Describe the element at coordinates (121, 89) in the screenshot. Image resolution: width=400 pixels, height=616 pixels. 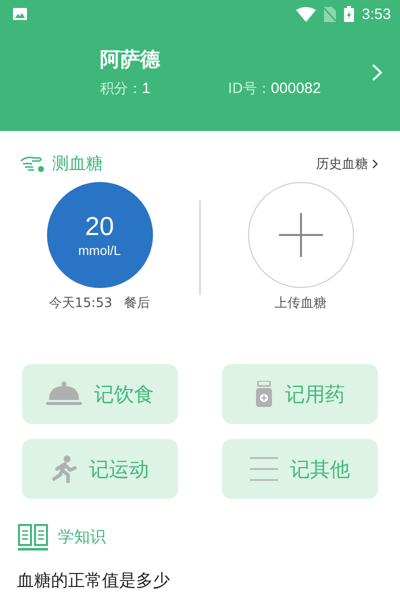
I see `points-label: 积分：` at that location.